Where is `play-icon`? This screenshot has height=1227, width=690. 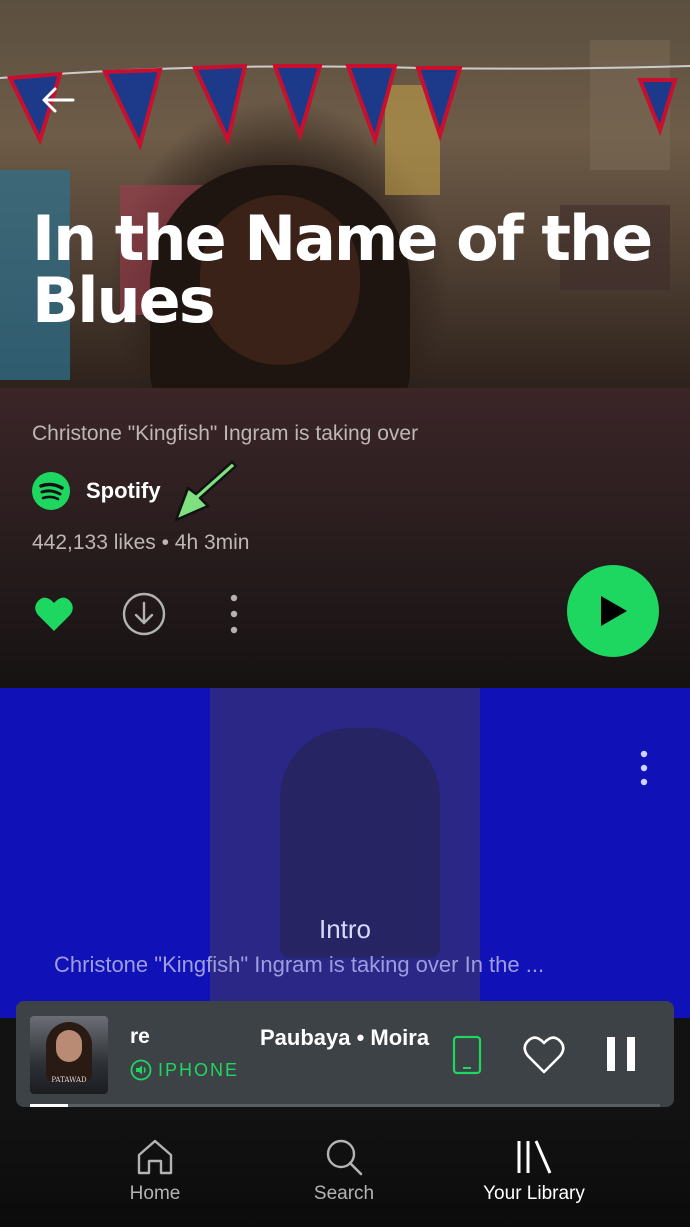 play-icon is located at coordinates (614, 611).